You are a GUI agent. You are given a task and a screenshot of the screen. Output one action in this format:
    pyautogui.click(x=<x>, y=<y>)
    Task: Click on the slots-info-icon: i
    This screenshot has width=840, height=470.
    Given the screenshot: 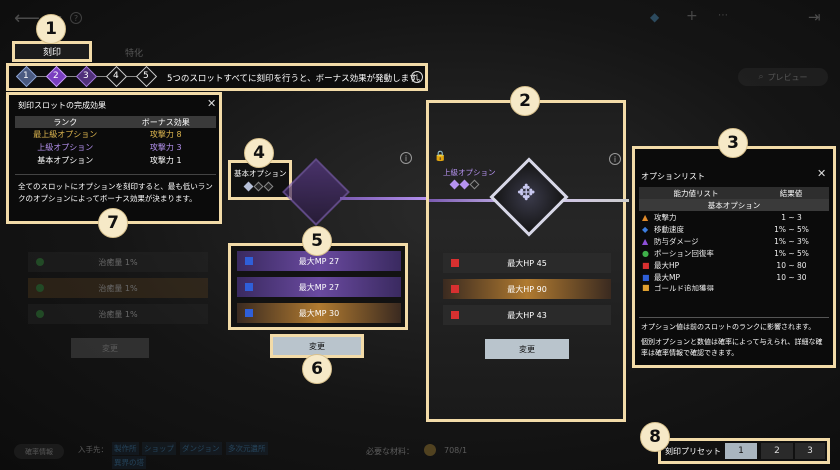 What is the action you would take?
    pyautogui.click(x=417, y=77)
    